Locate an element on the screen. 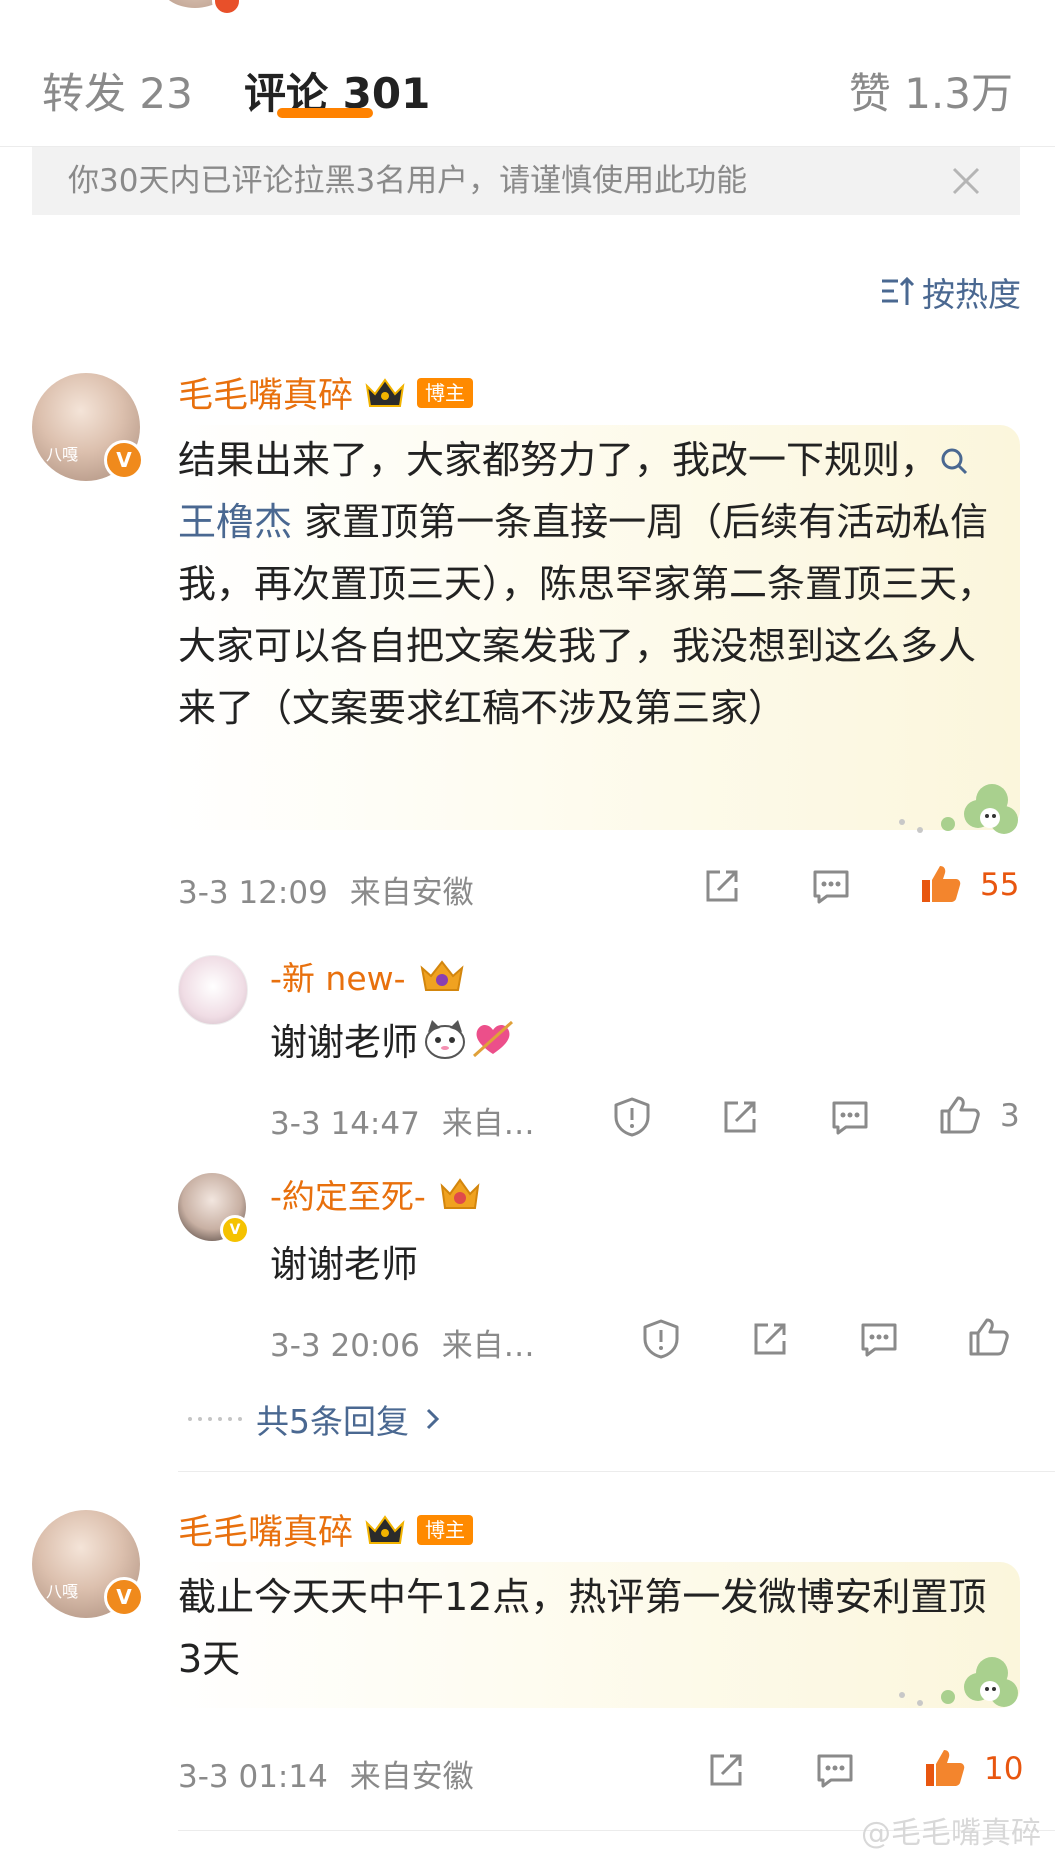  verified-badge is located at coordinates (227, 8).